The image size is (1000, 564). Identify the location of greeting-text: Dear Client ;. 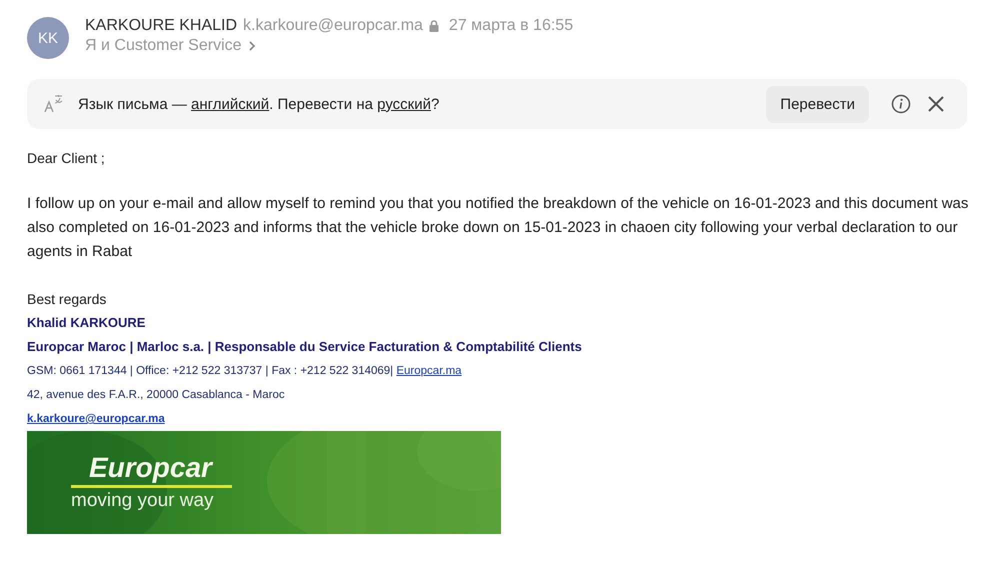
(66, 158).